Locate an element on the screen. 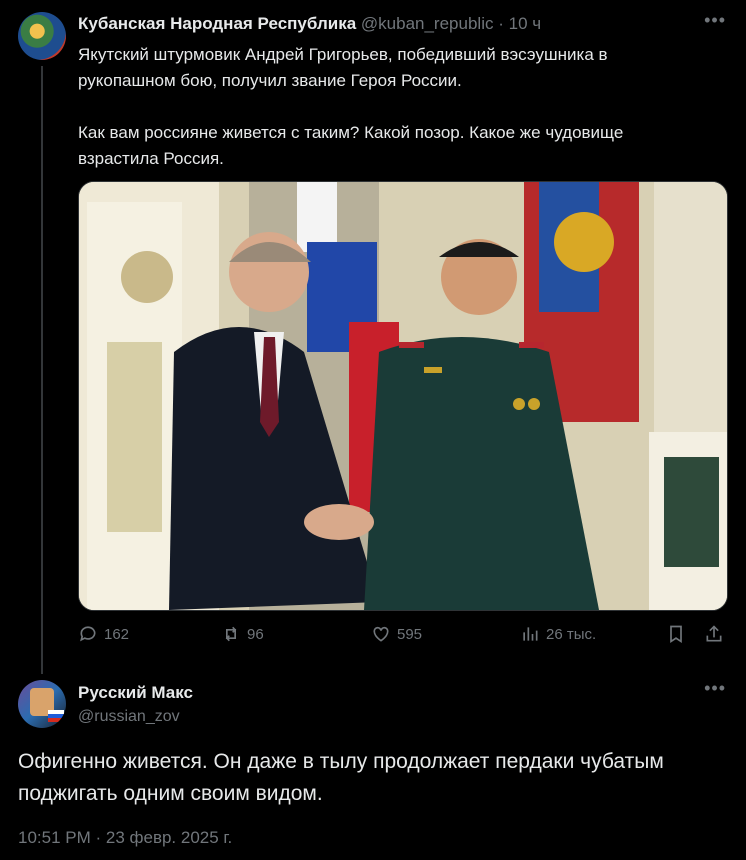  reply-icon is located at coordinates (88, 634).